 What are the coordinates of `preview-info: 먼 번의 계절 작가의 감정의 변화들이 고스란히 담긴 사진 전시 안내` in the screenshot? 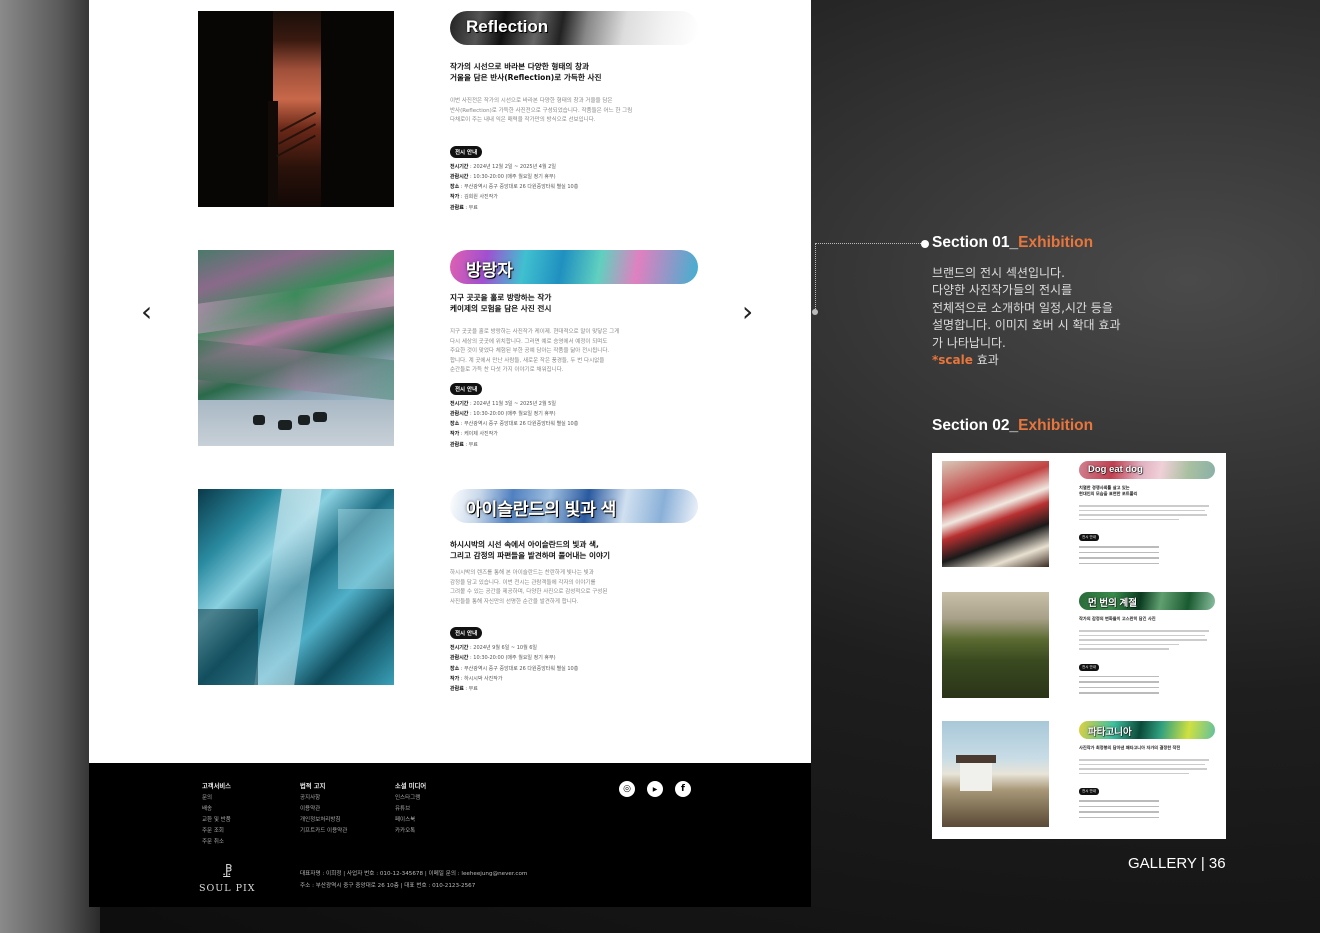 It's located at (1147, 643).